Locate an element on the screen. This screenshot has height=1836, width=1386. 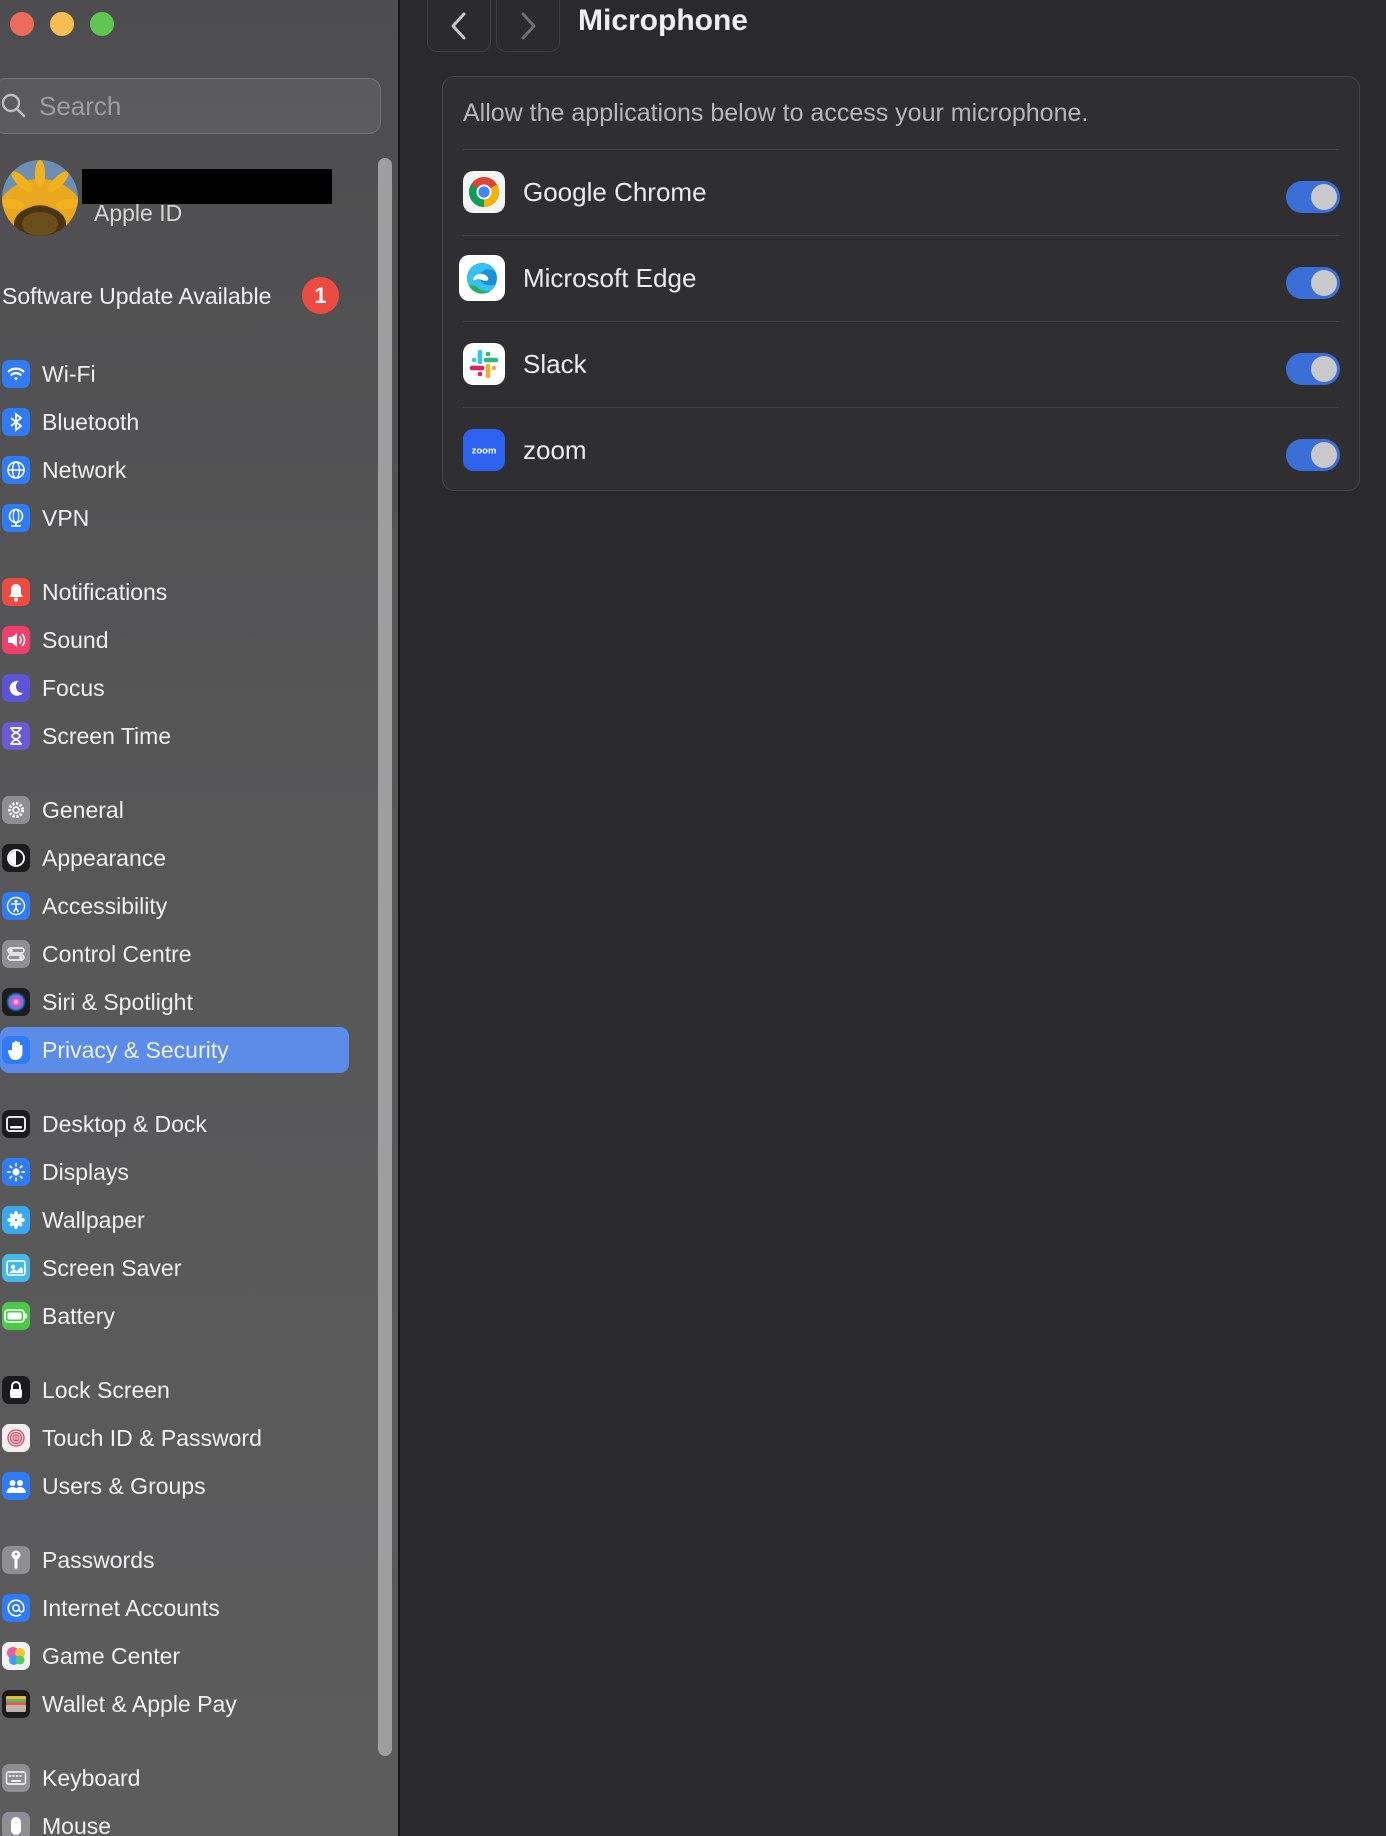
back-button is located at coordinates (459, 26).